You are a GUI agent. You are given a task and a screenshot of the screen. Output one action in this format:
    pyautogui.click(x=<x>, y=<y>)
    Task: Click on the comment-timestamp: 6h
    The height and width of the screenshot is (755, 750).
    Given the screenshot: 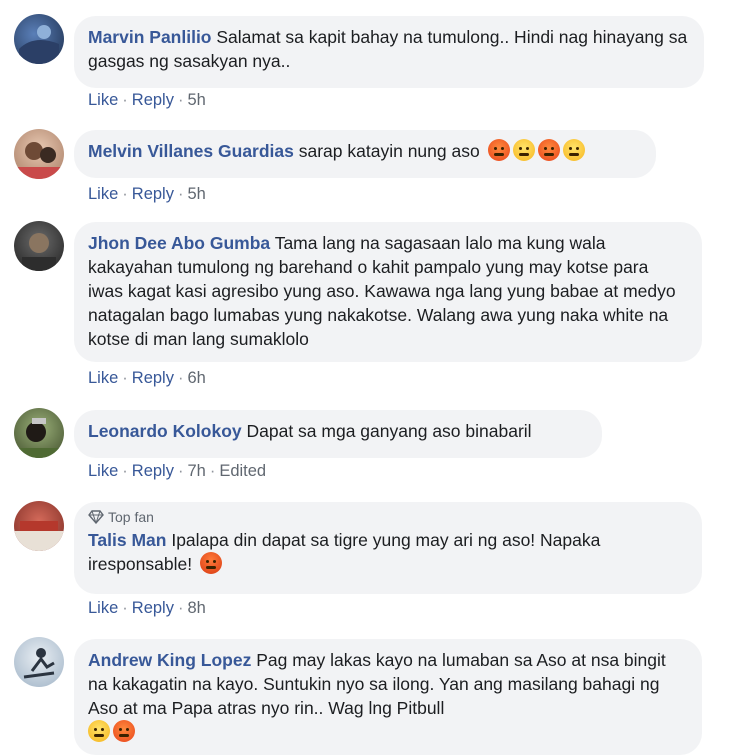 What is the action you would take?
    pyautogui.click(x=196, y=378)
    